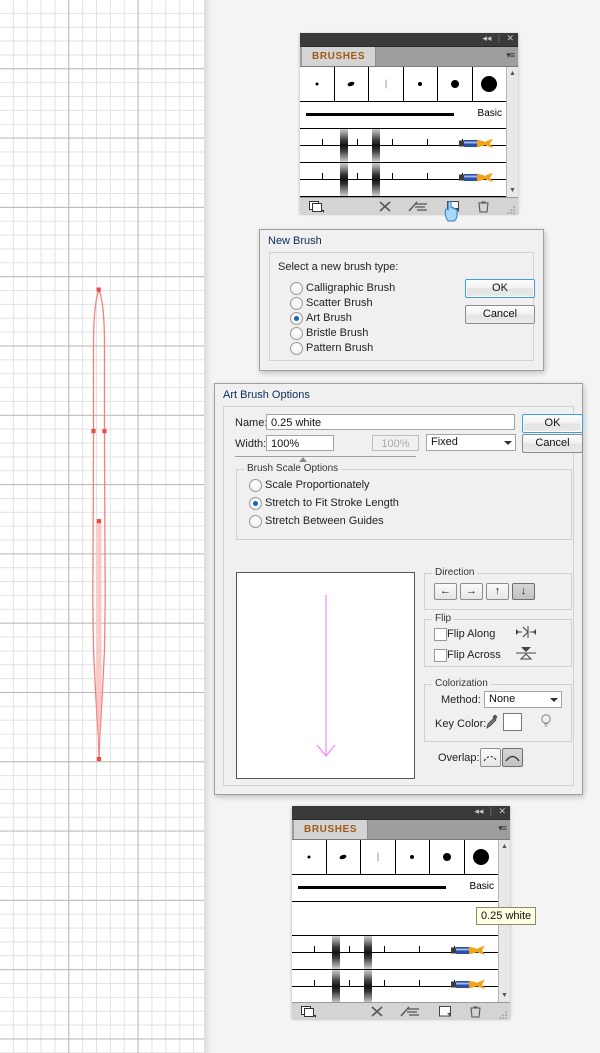 The image size is (600, 1053). Describe the element at coordinates (490, 757) in the screenshot. I see `overlap-allow-button` at that location.